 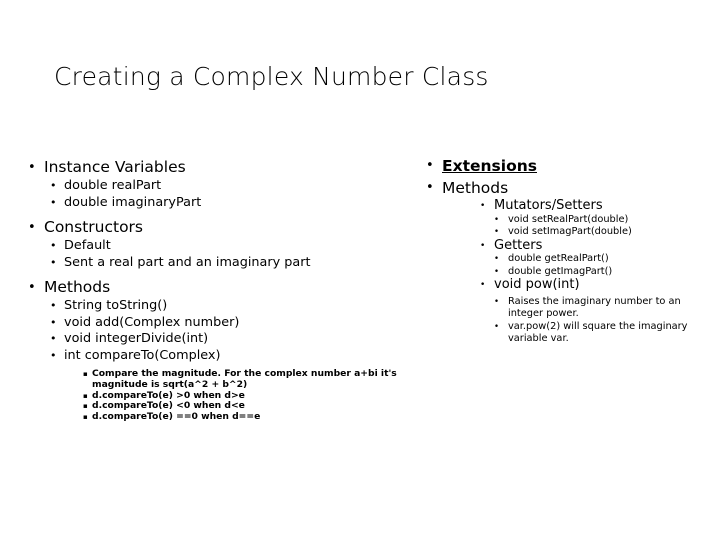 I want to click on bullet-parameterized-constructor: • Sent a real part and an imaginary part, so click(x=214, y=263).